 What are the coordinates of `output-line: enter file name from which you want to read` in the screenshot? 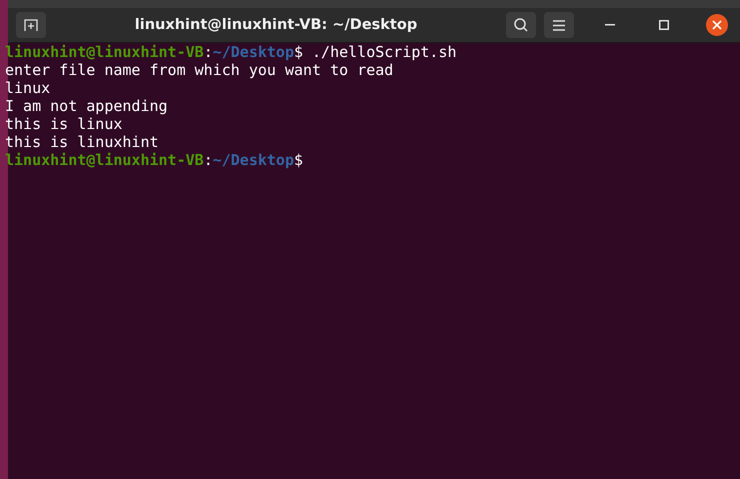 It's located at (199, 70).